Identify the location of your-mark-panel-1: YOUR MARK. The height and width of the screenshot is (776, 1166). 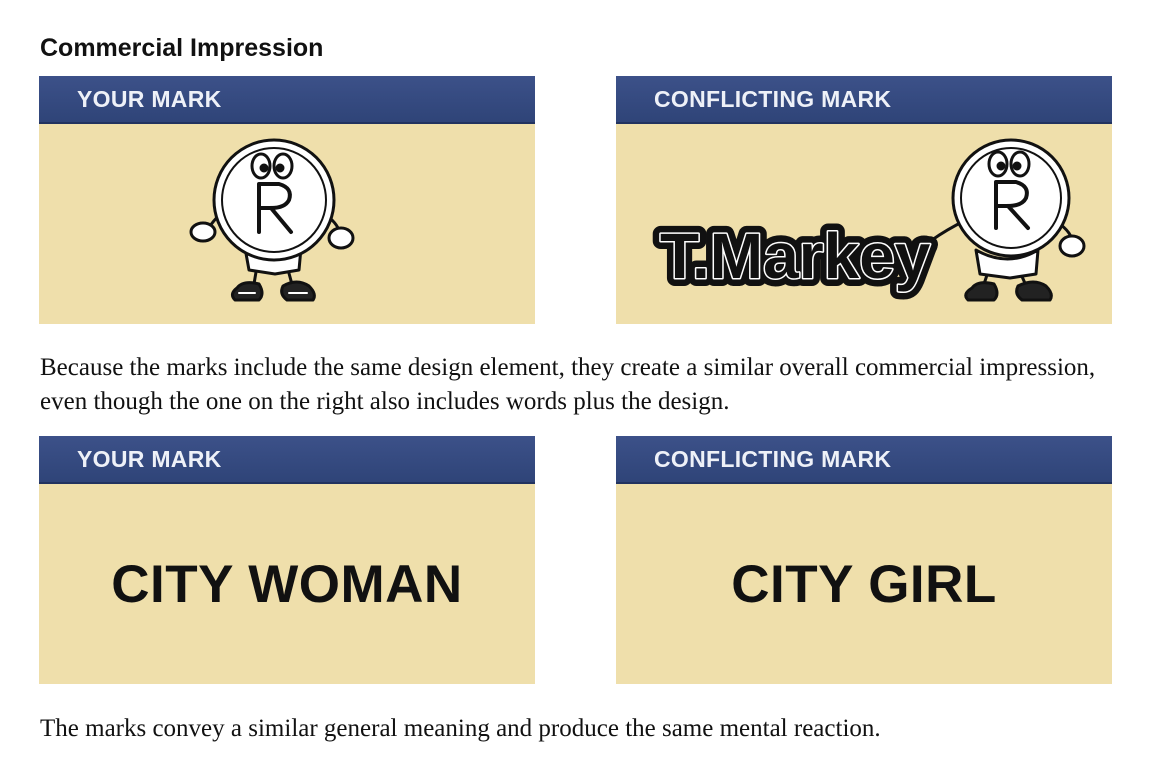
(287, 200).